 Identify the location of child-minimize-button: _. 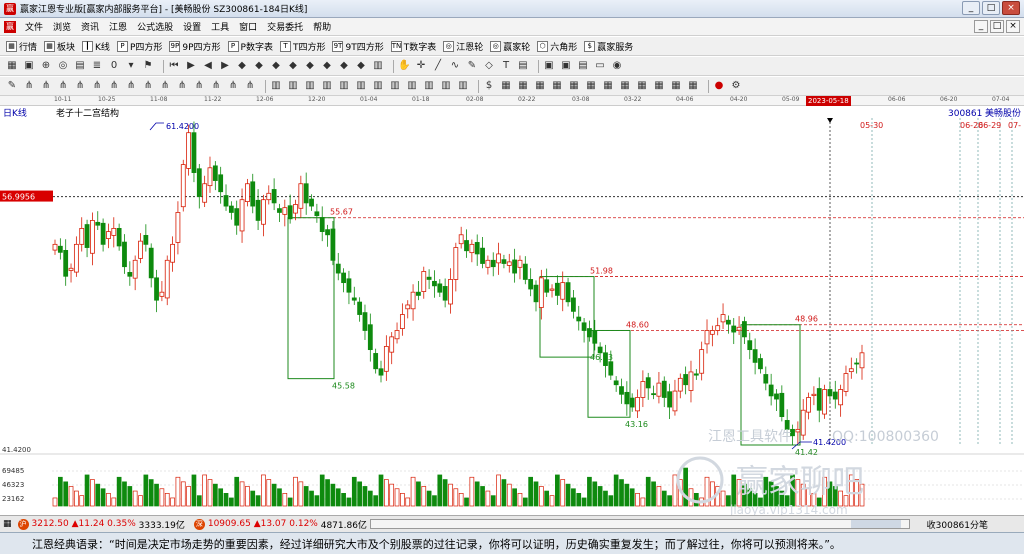
(981, 26).